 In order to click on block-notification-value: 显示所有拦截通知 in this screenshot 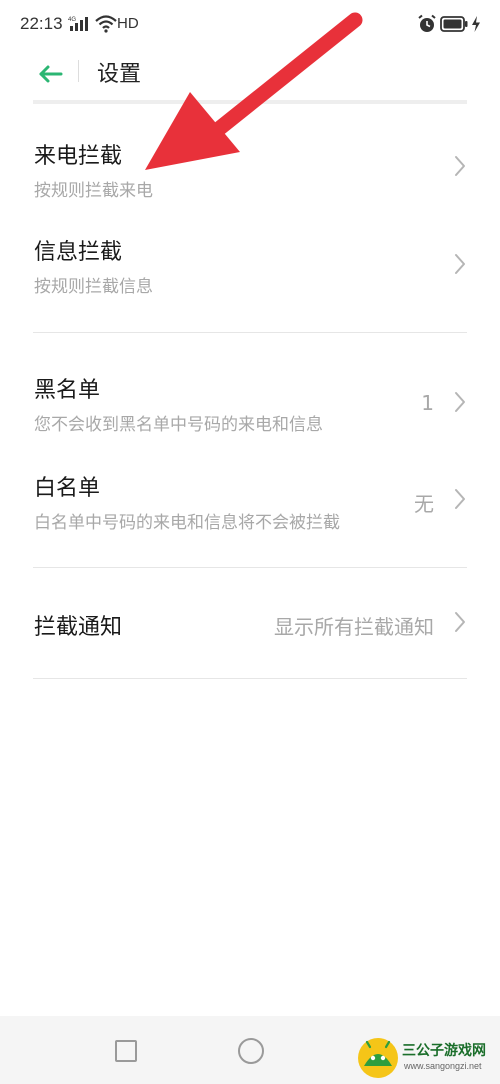, I will do `click(354, 627)`.